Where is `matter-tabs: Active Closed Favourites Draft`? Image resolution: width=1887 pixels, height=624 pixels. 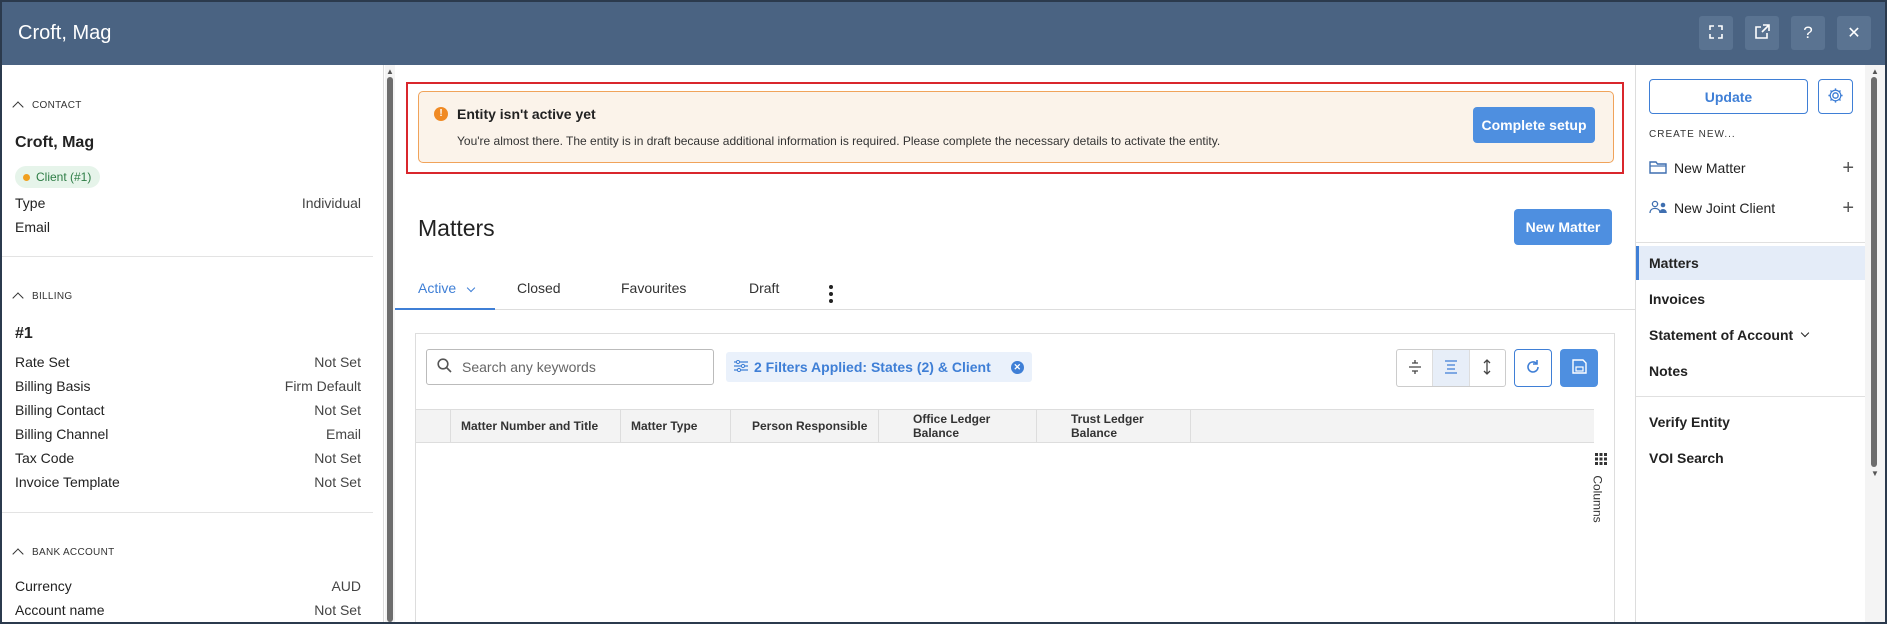 matter-tabs: Active Closed Favourites Draft is located at coordinates (1015, 295).